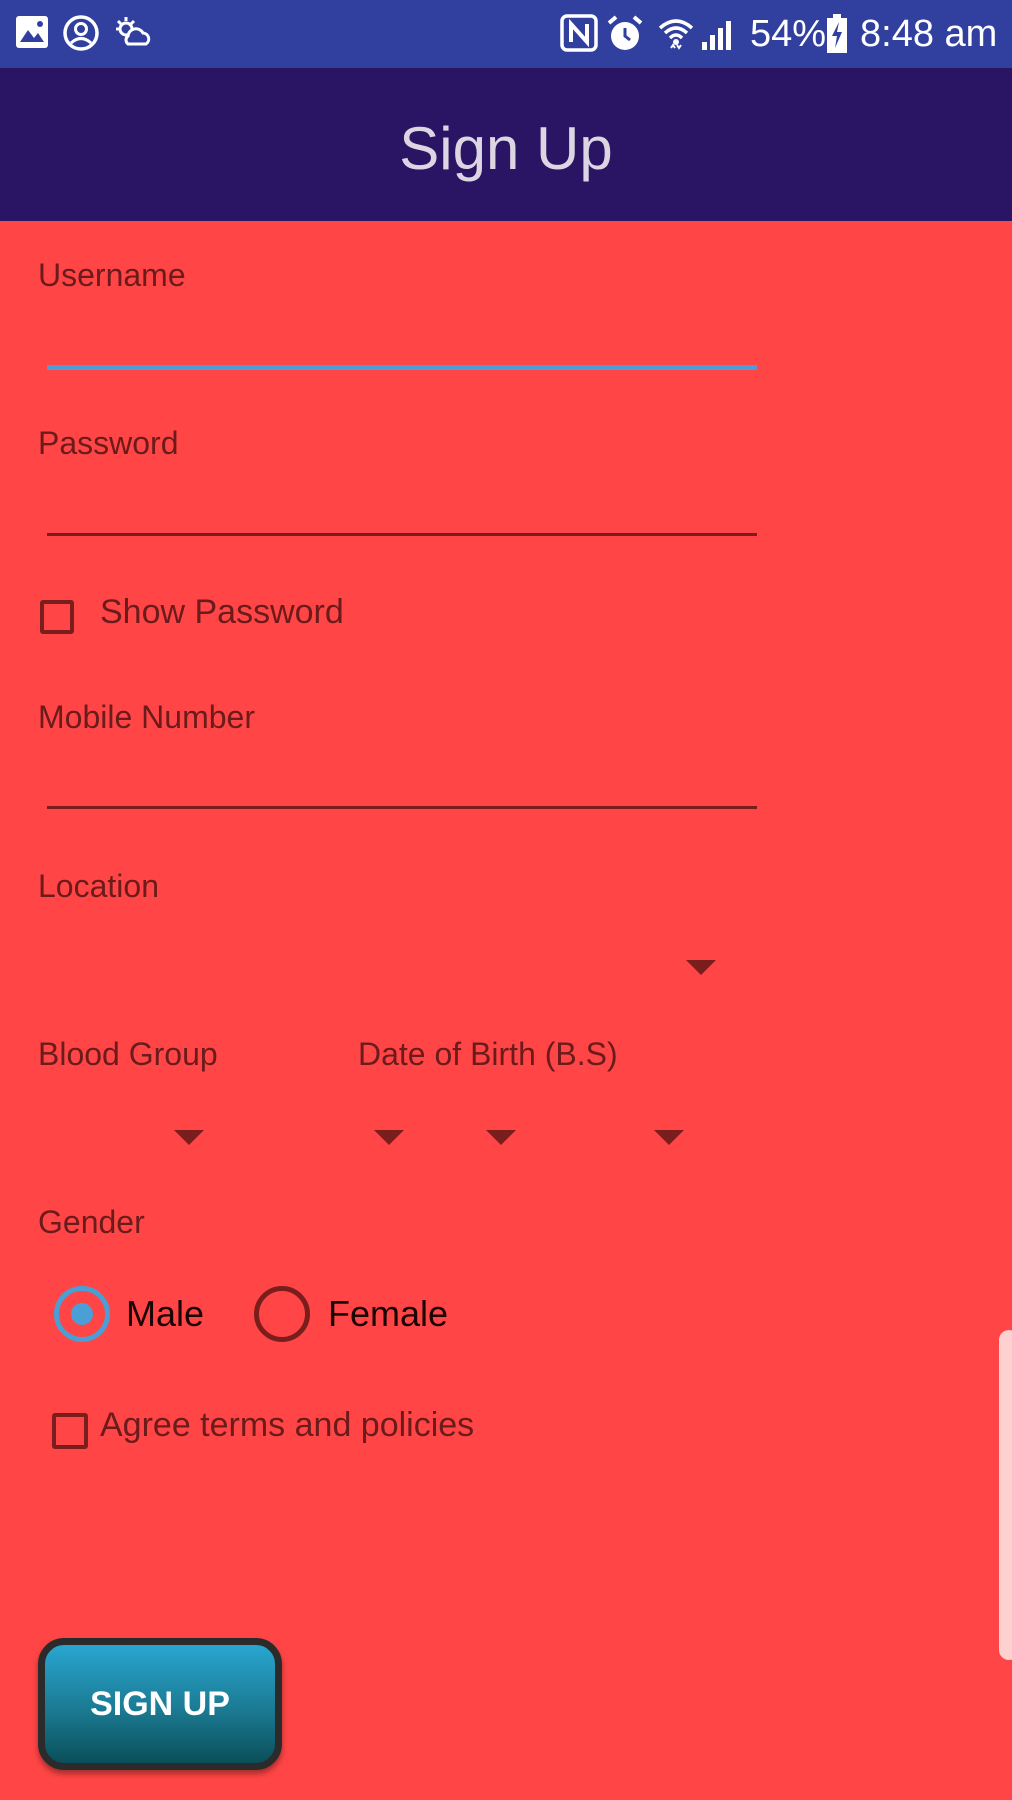  Describe the element at coordinates (402, 807) in the screenshot. I see `mobile-number-underline` at that location.